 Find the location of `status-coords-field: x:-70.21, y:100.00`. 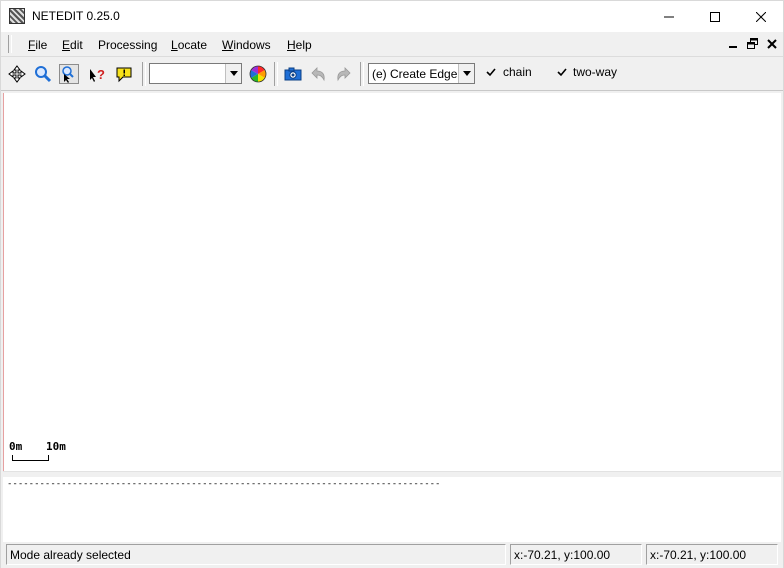

status-coords-field: x:-70.21, y:100.00 is located at coordinates (576, 554).